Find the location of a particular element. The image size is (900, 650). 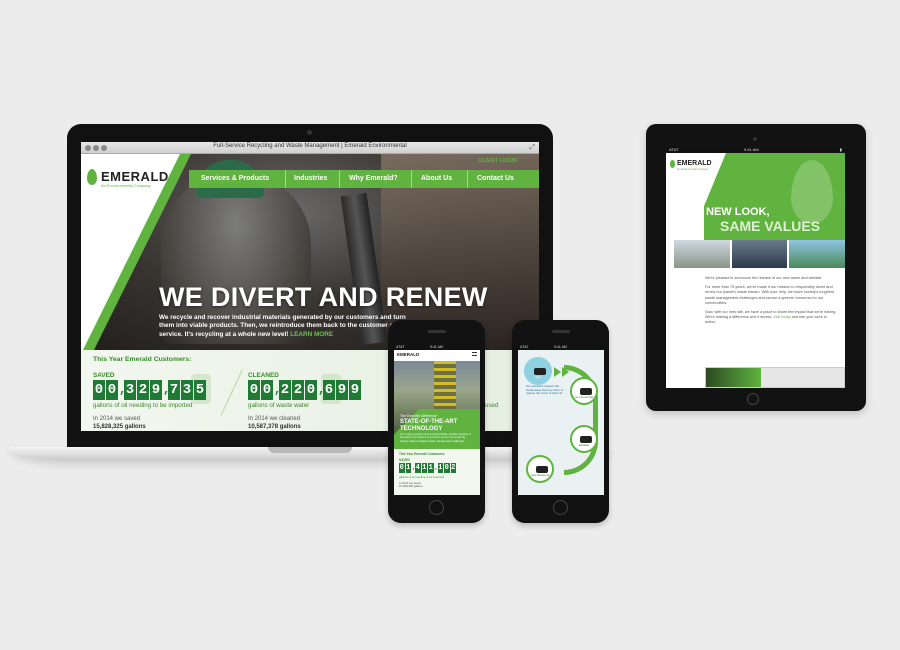

tablet-logo: EMERALD is located at coordinates (694, 163).